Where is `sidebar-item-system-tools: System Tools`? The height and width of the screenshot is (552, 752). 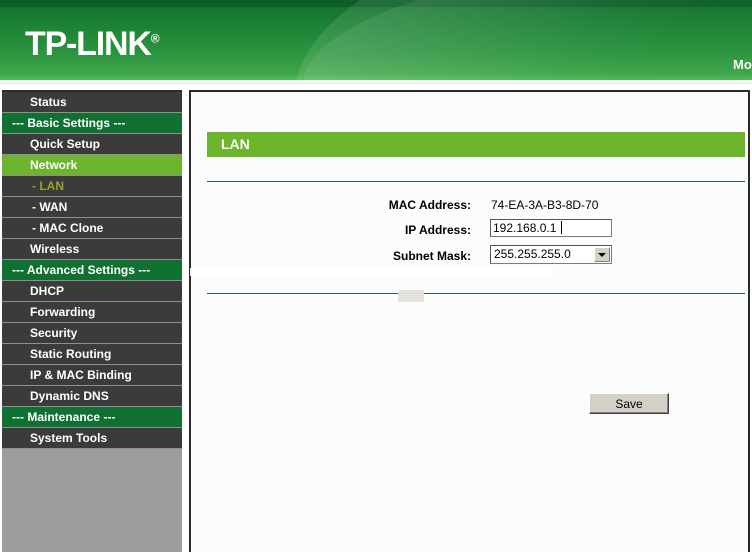
sidebar-item-system-tools: System Tools is located at coordinates (92, 438).